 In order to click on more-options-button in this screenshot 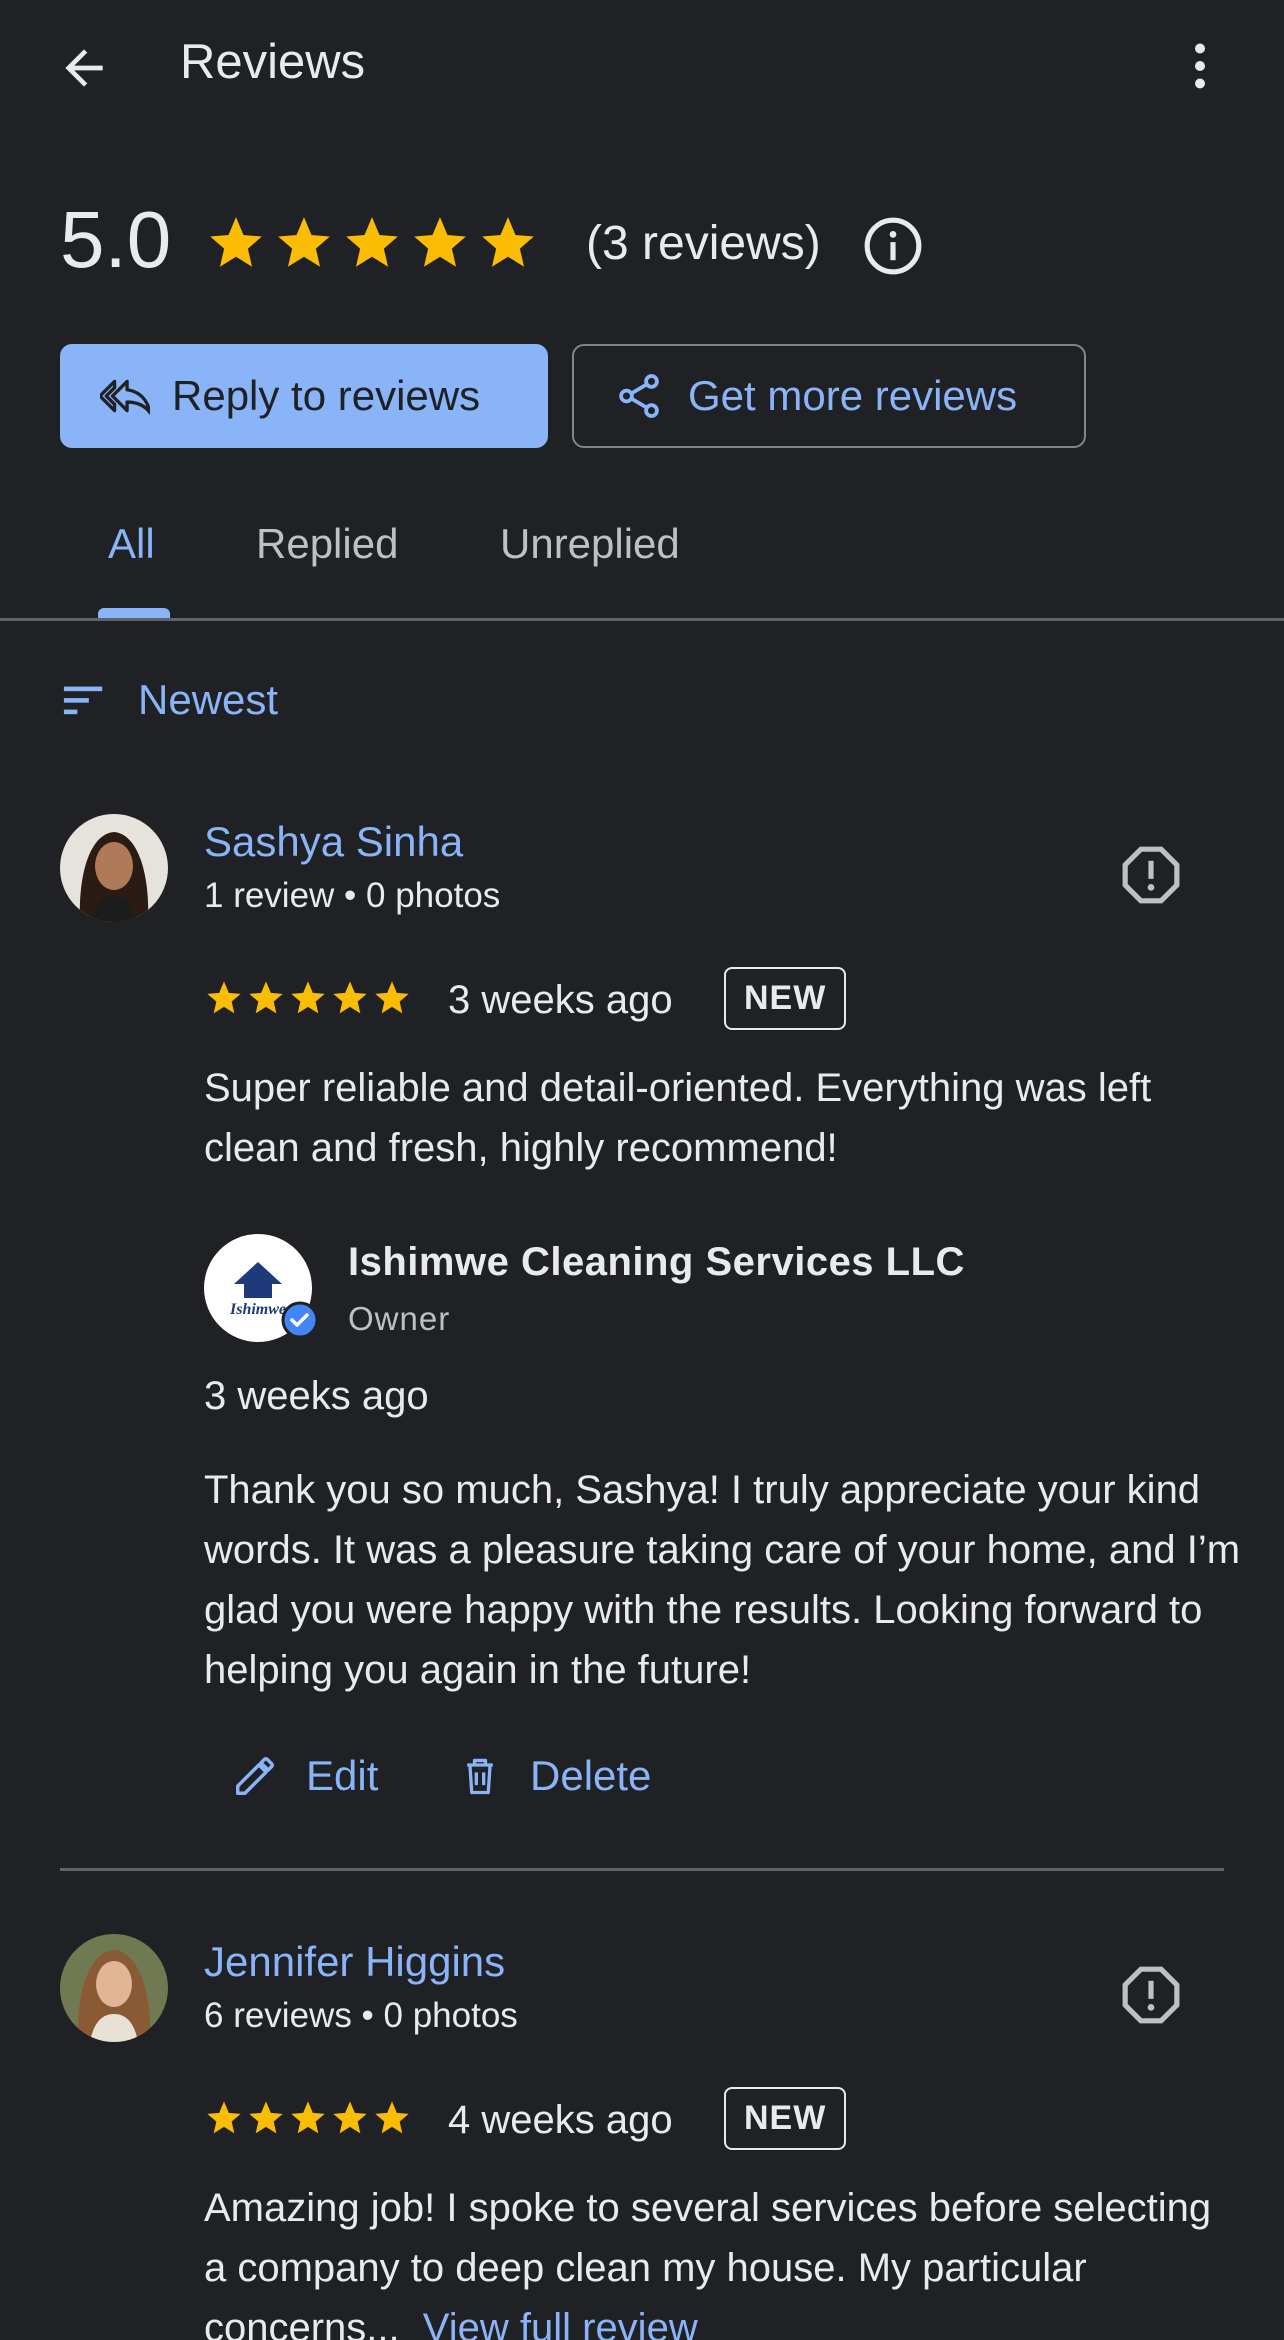, I will do `click(1200, 66)`.